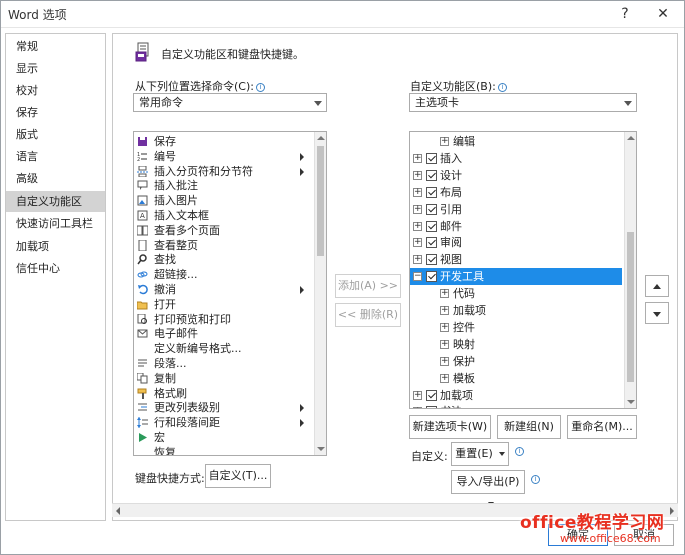  What do you see at coordinates (224, 259) in the screenshot?
I see `command-item: 查找` at bounding box center [224, 259].